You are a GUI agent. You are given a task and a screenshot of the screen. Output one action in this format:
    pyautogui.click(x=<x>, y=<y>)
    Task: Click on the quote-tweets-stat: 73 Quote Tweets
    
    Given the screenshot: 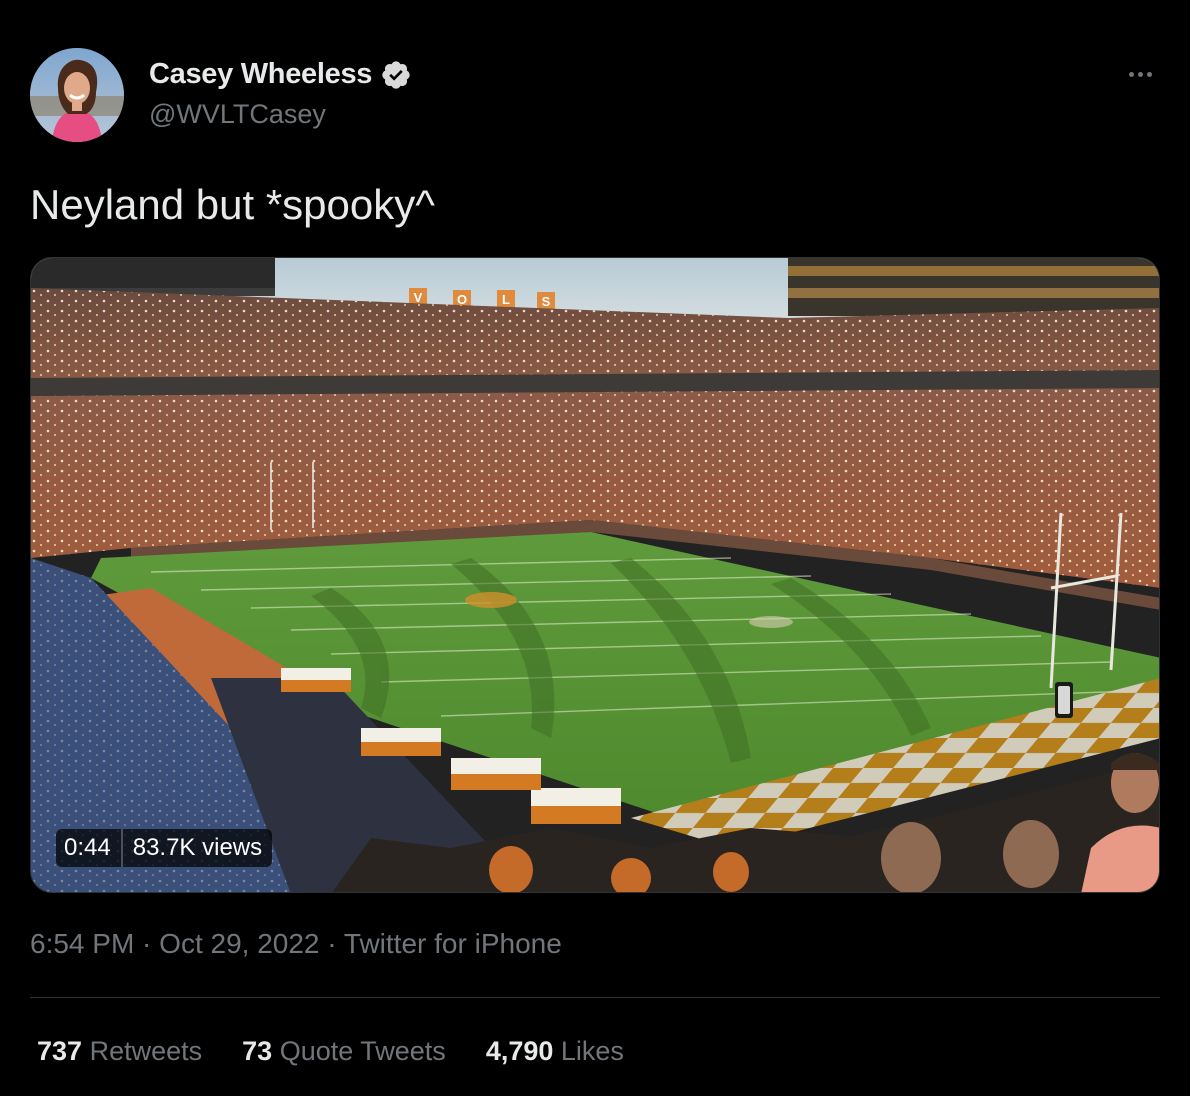 What is the action you would take?
    pyautogui.click(x=344, y=1051)
    